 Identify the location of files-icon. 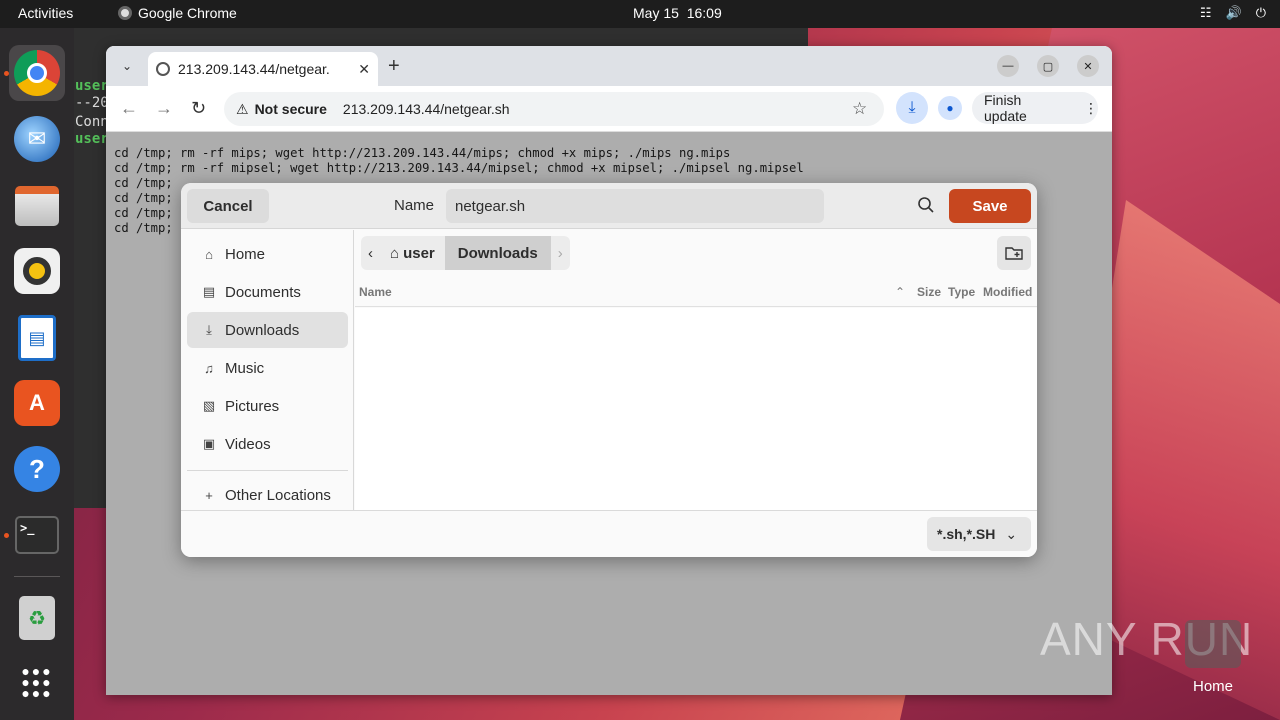
(37, 206).